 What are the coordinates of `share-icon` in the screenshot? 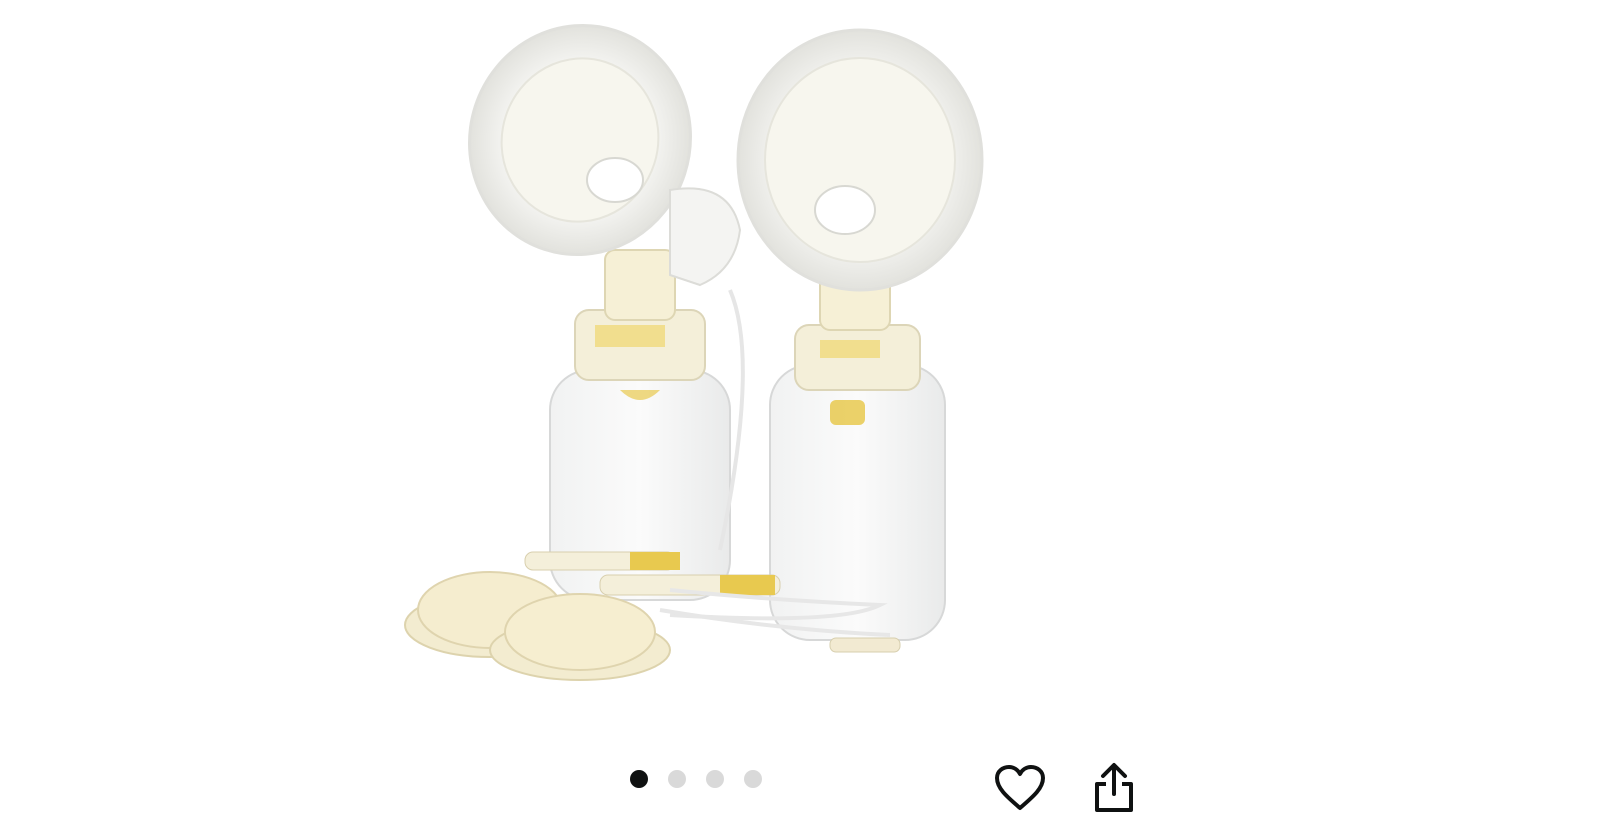 It's located at (1114, 787).